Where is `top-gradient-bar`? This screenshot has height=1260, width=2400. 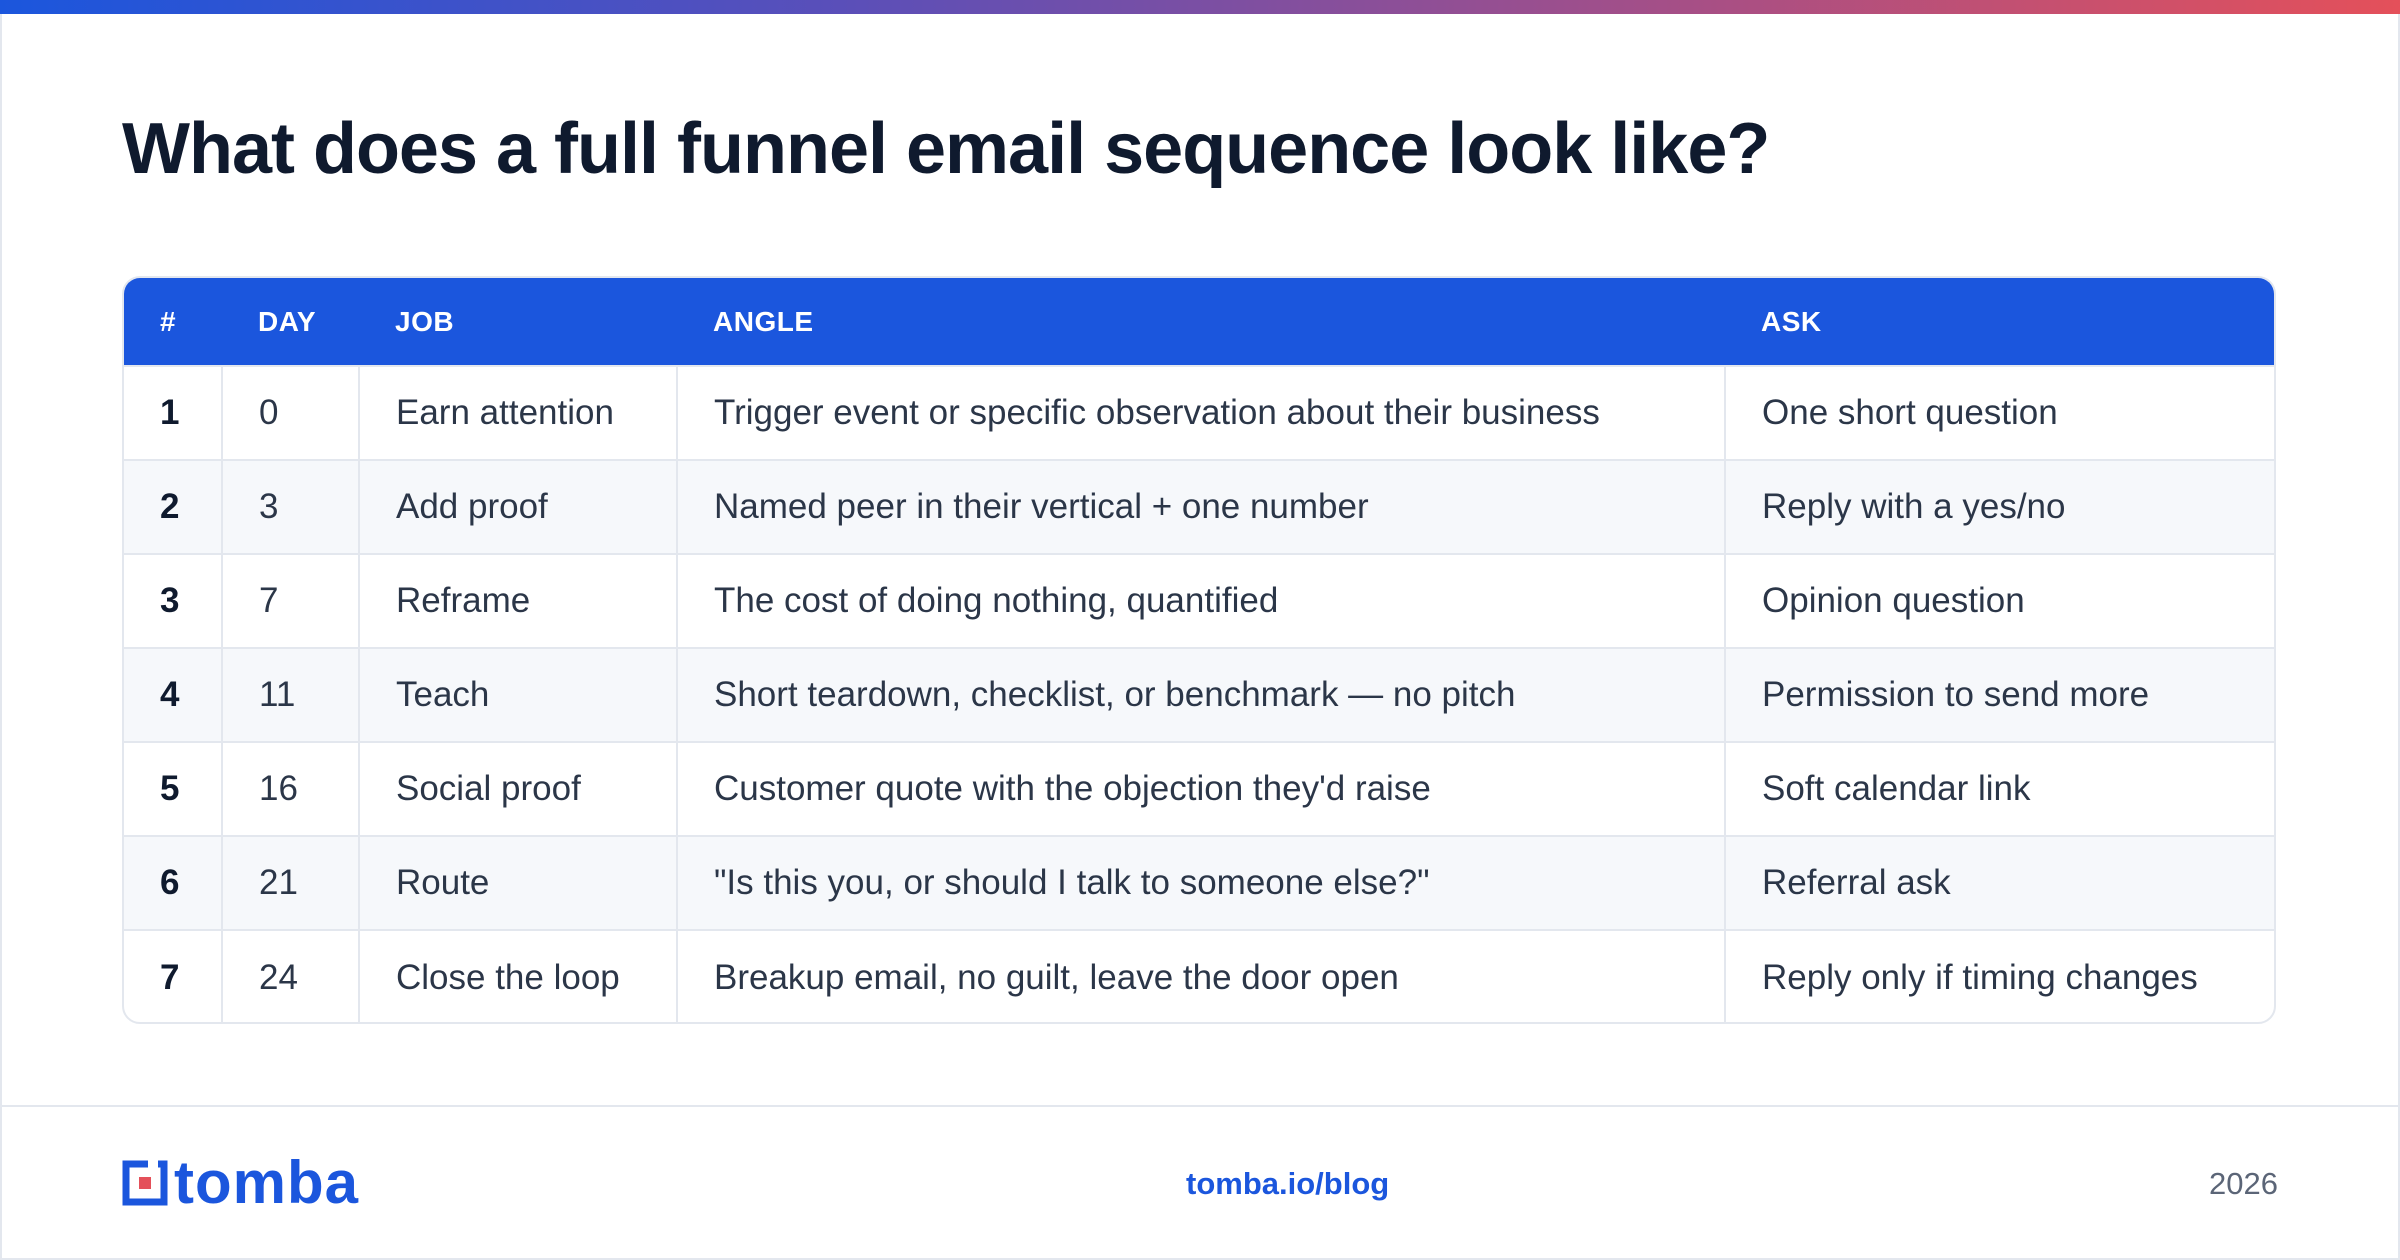
top-gradient-bar is located at coordinates (1200, 7).